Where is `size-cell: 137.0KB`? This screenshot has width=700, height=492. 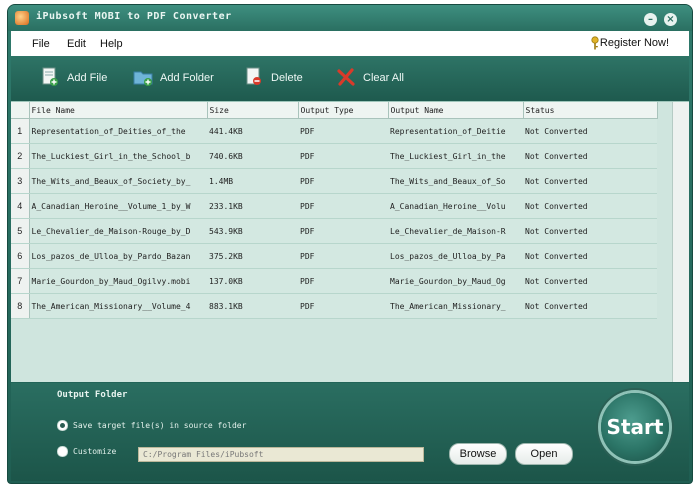
size-cell: 137.0KB is located at coordinates (252, 281).